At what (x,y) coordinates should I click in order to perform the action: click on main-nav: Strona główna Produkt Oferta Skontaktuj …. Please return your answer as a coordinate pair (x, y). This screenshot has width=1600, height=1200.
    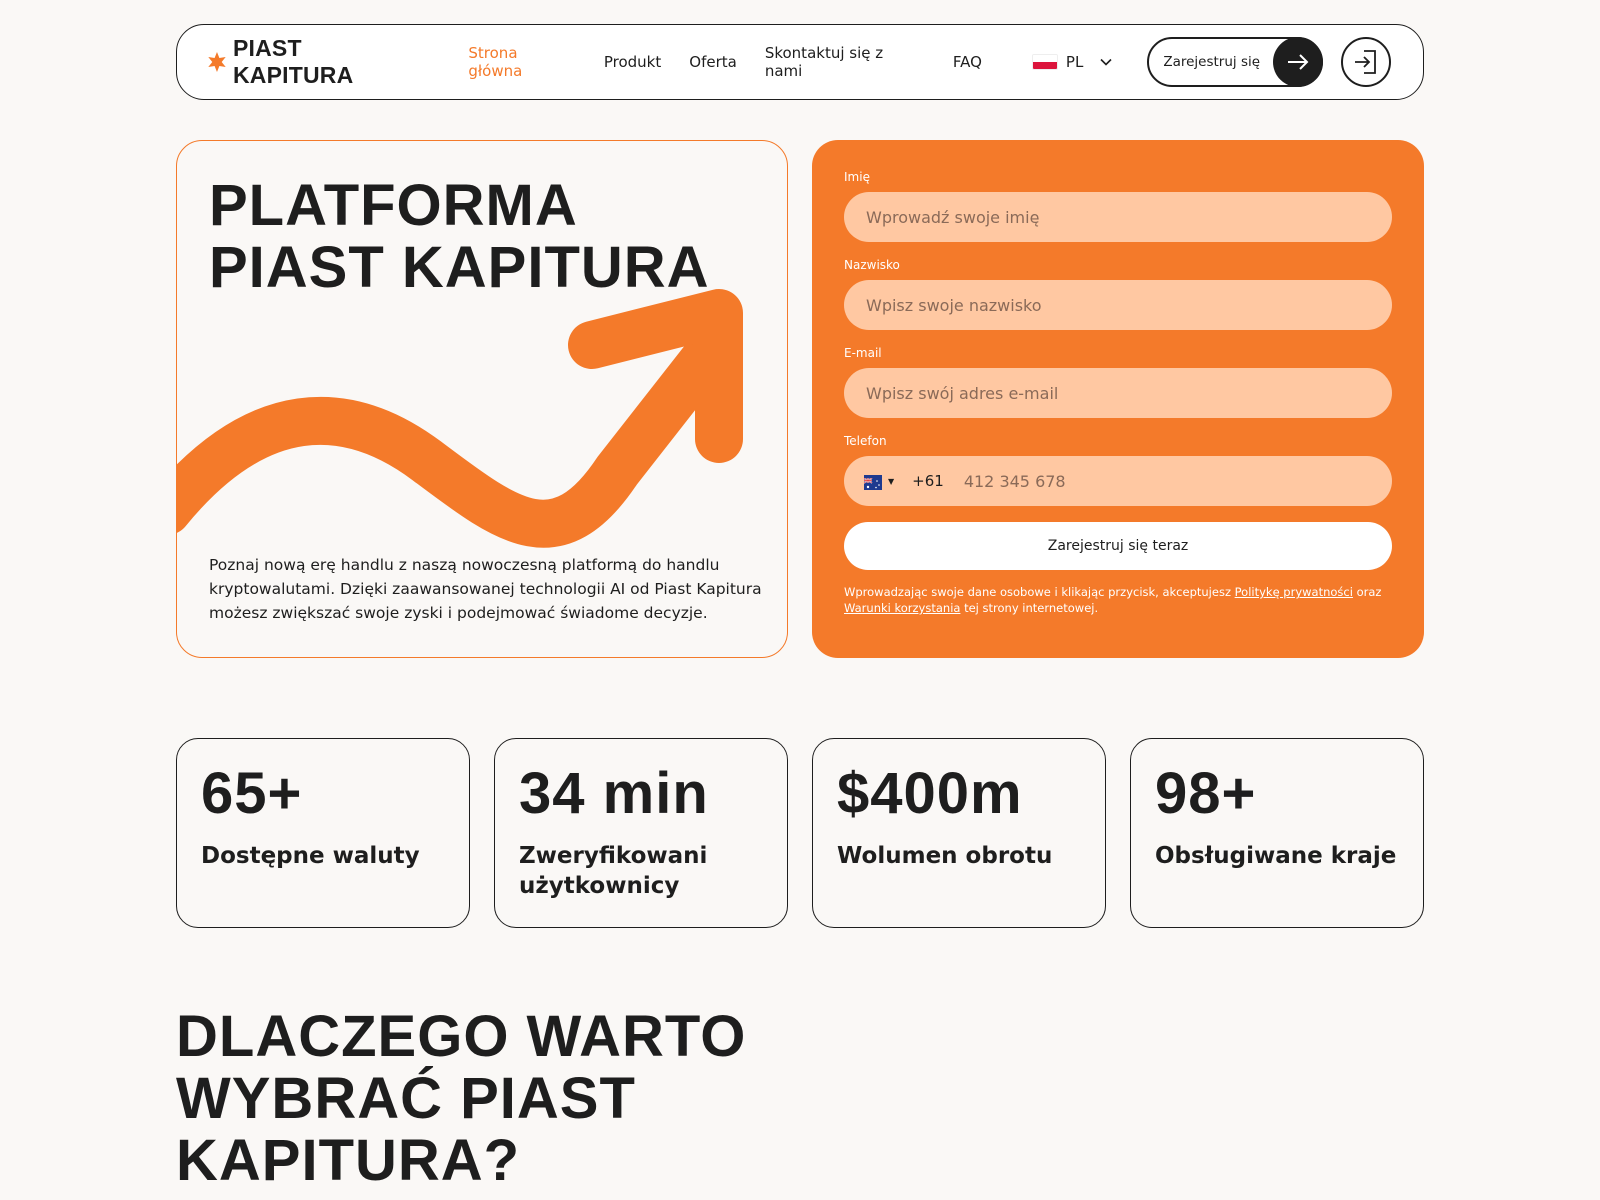
    Looking at the image, I should click on (725, 62).